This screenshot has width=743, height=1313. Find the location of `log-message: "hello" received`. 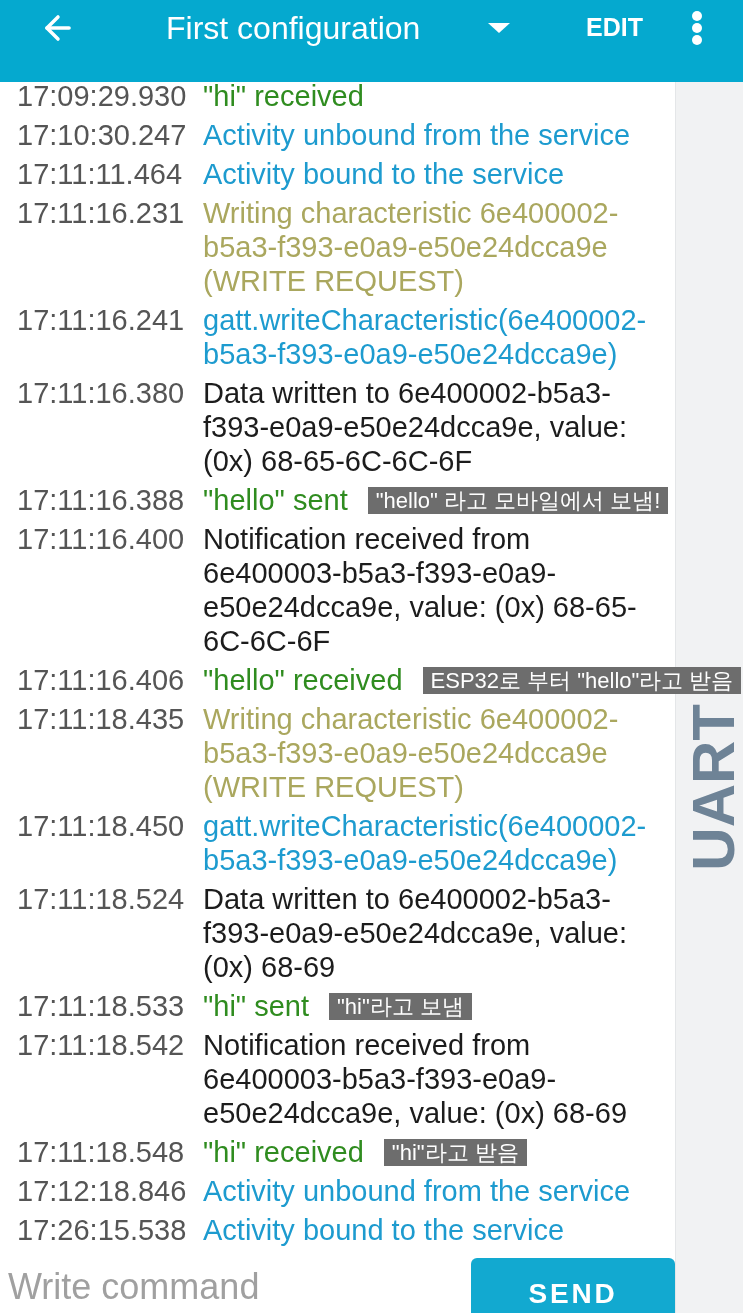

log-message: "hello" received is located at coordinates (303, 680).